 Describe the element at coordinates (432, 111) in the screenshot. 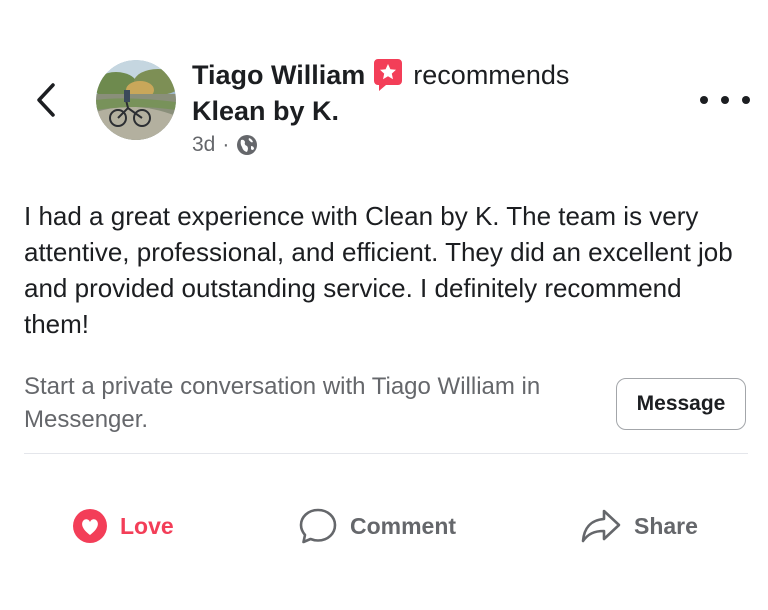

I see `page-name: Klean by K.` at that location.